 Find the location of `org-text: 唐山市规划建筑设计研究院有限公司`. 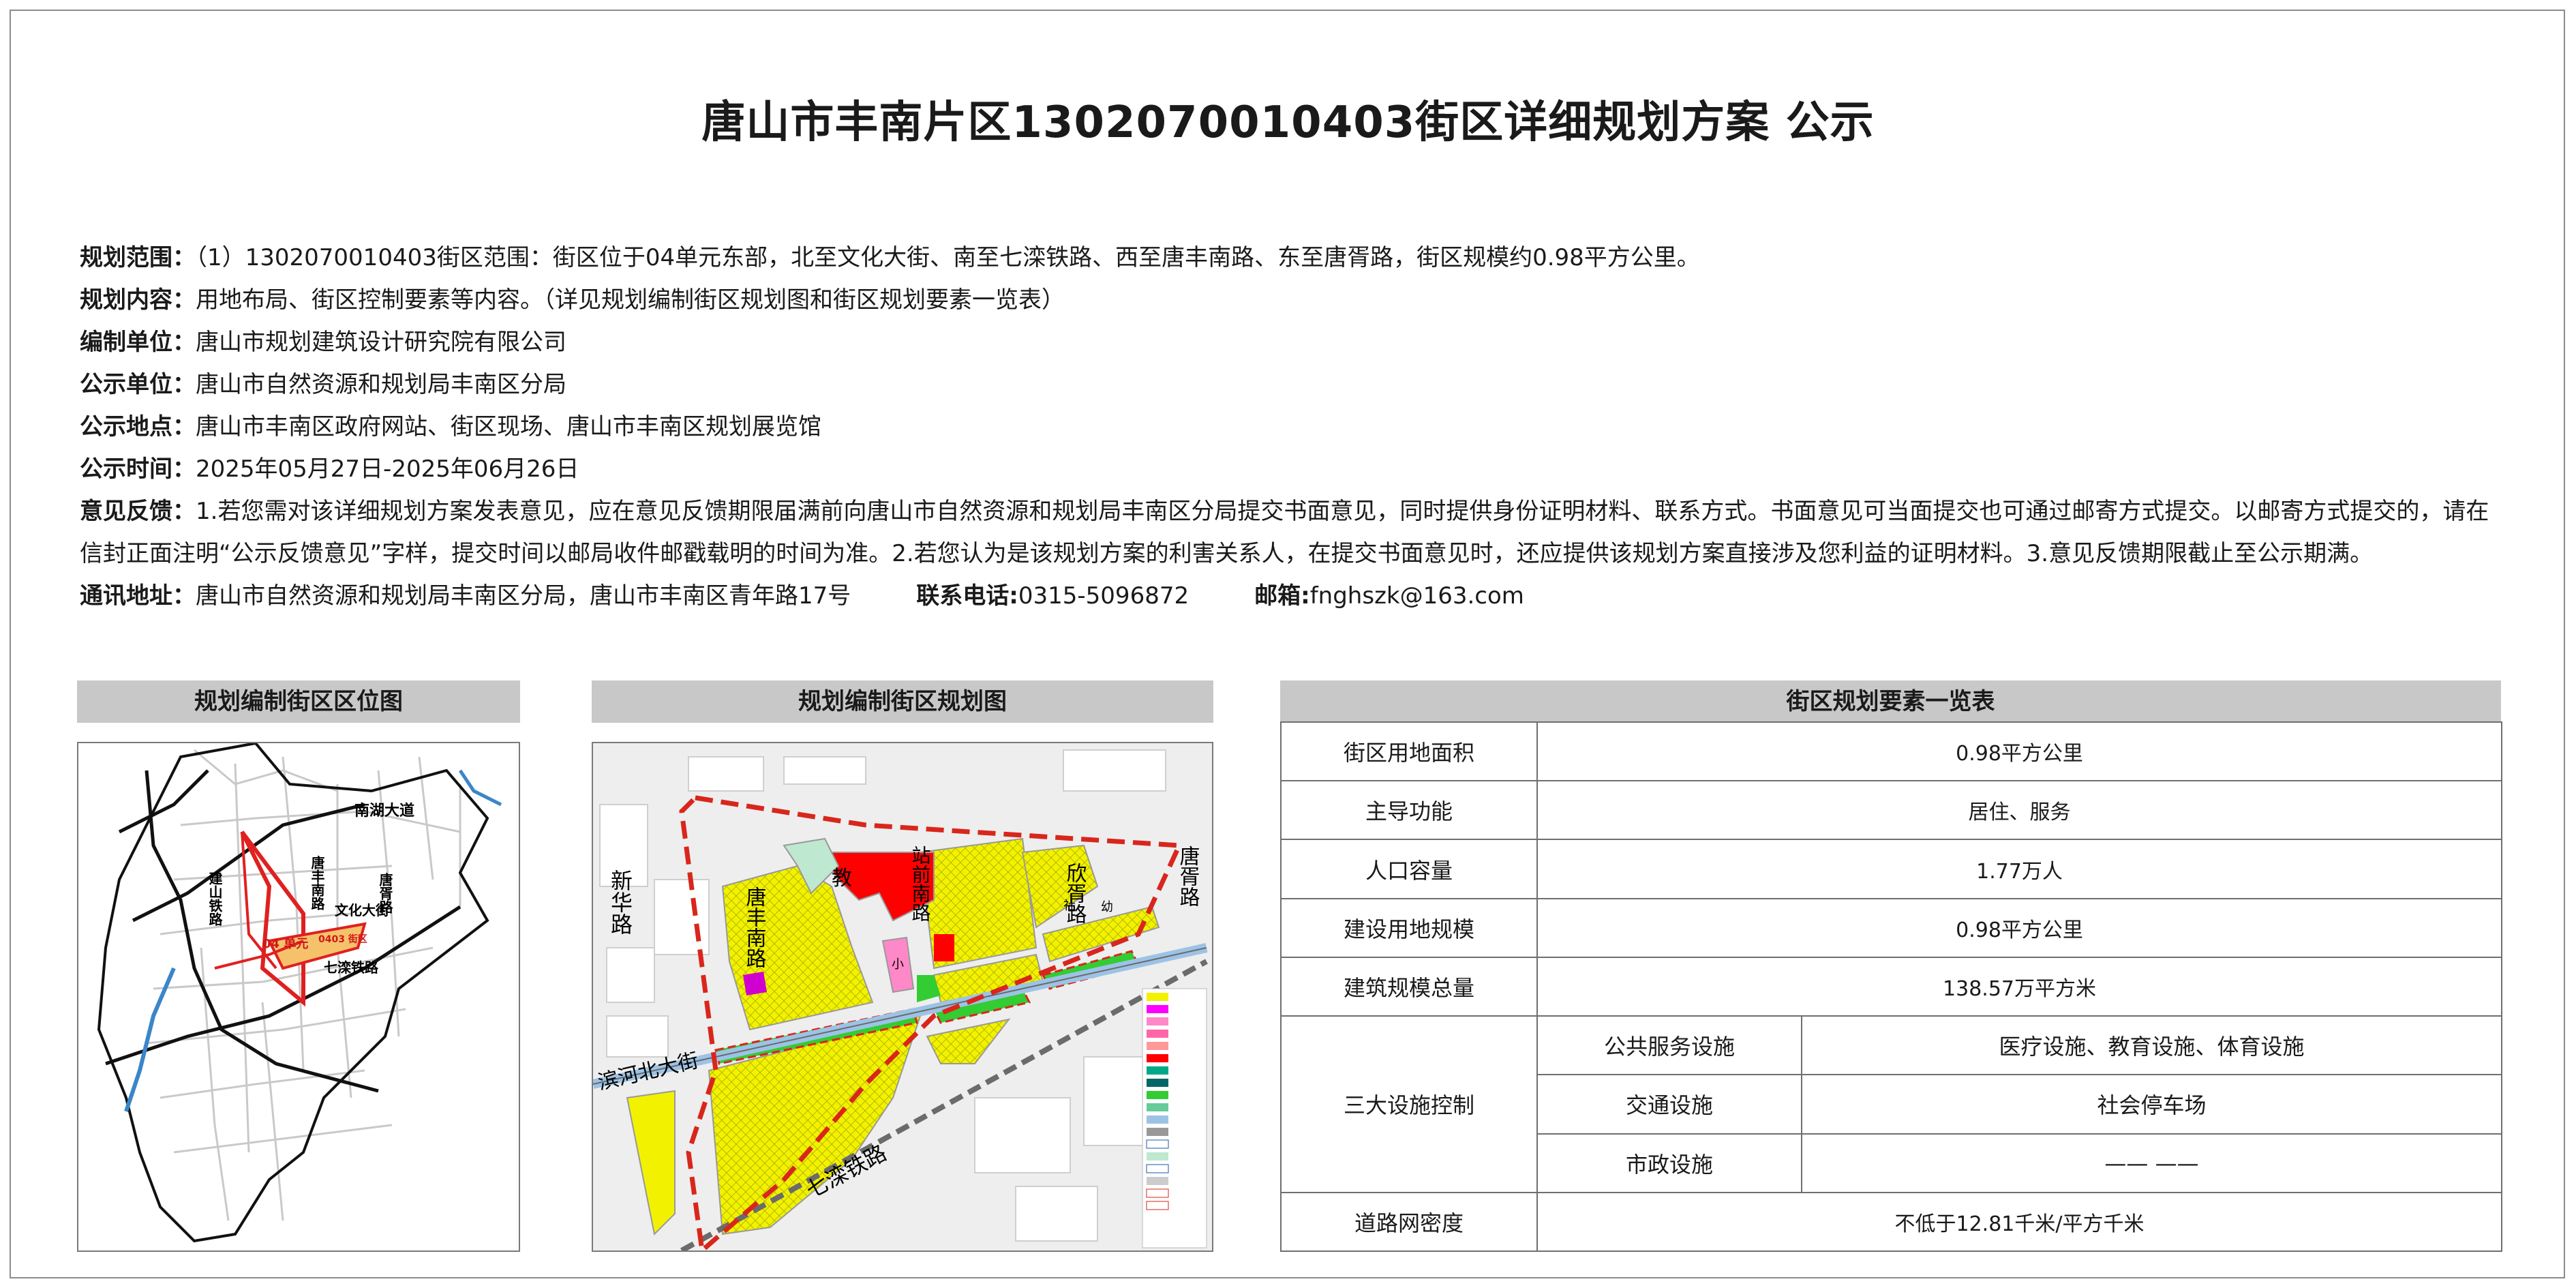

org-text: 唐山市规划建筑设计研究院有限公司 is located at coordinates (381, 342).